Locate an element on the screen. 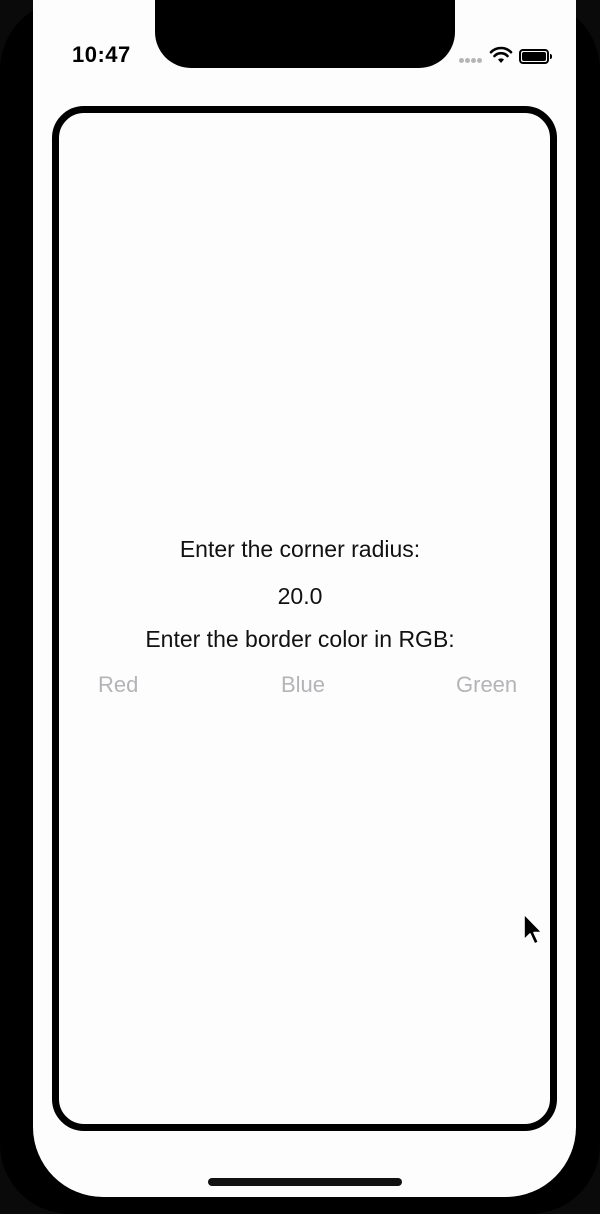 This screenshot has width=600, height=1214. corner-radius-label: Enter the corner radius: is located at coordinates (300, 549).